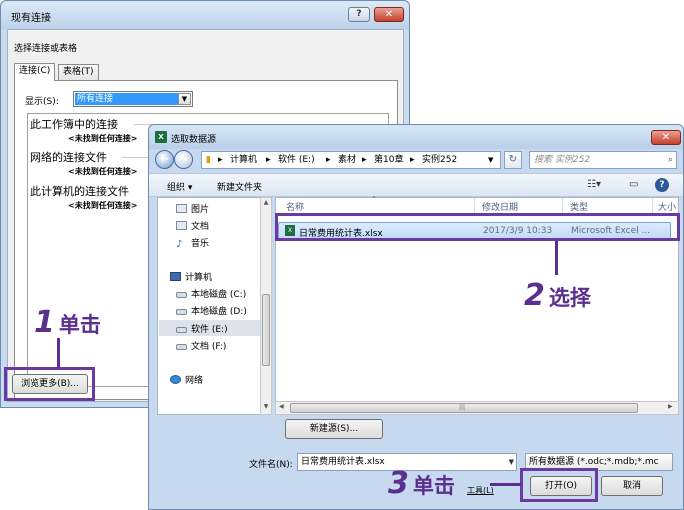 The image size is (684, 510). I want to click on scrollbar-thumb: |||, so click(464, 408).